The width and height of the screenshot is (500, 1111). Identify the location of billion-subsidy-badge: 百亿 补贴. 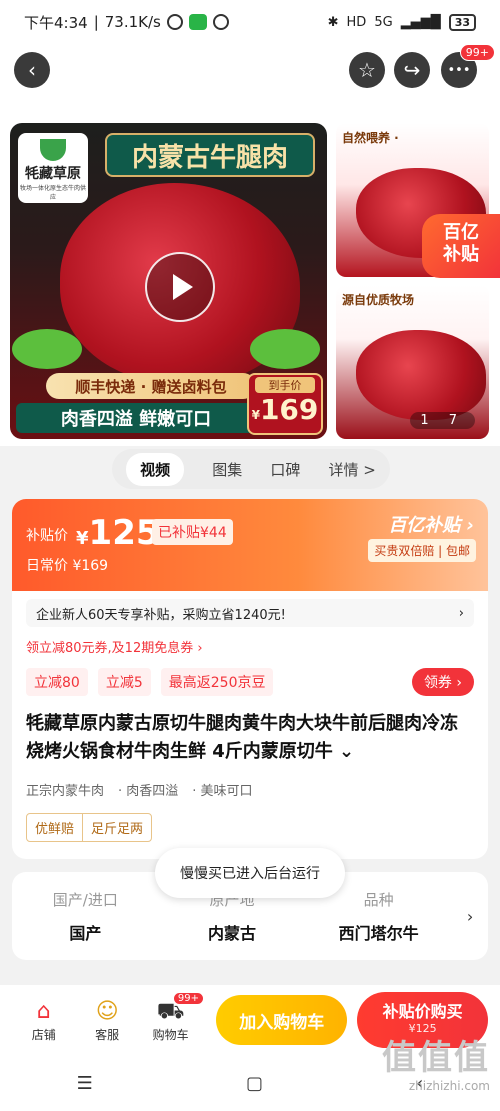
(461, 246).